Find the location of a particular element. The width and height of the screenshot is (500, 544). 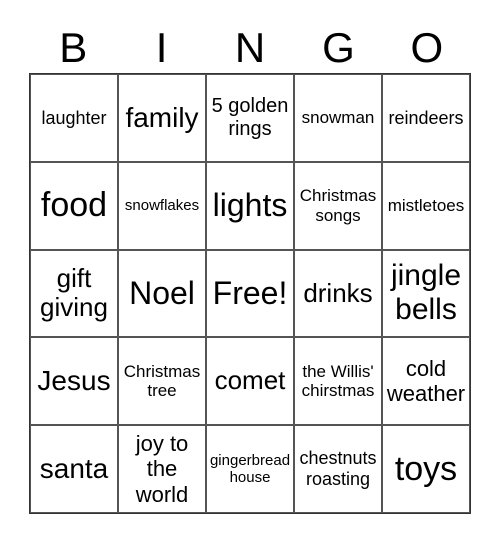

cell-label: 5 golden rings is located at coordinates (250, 117).